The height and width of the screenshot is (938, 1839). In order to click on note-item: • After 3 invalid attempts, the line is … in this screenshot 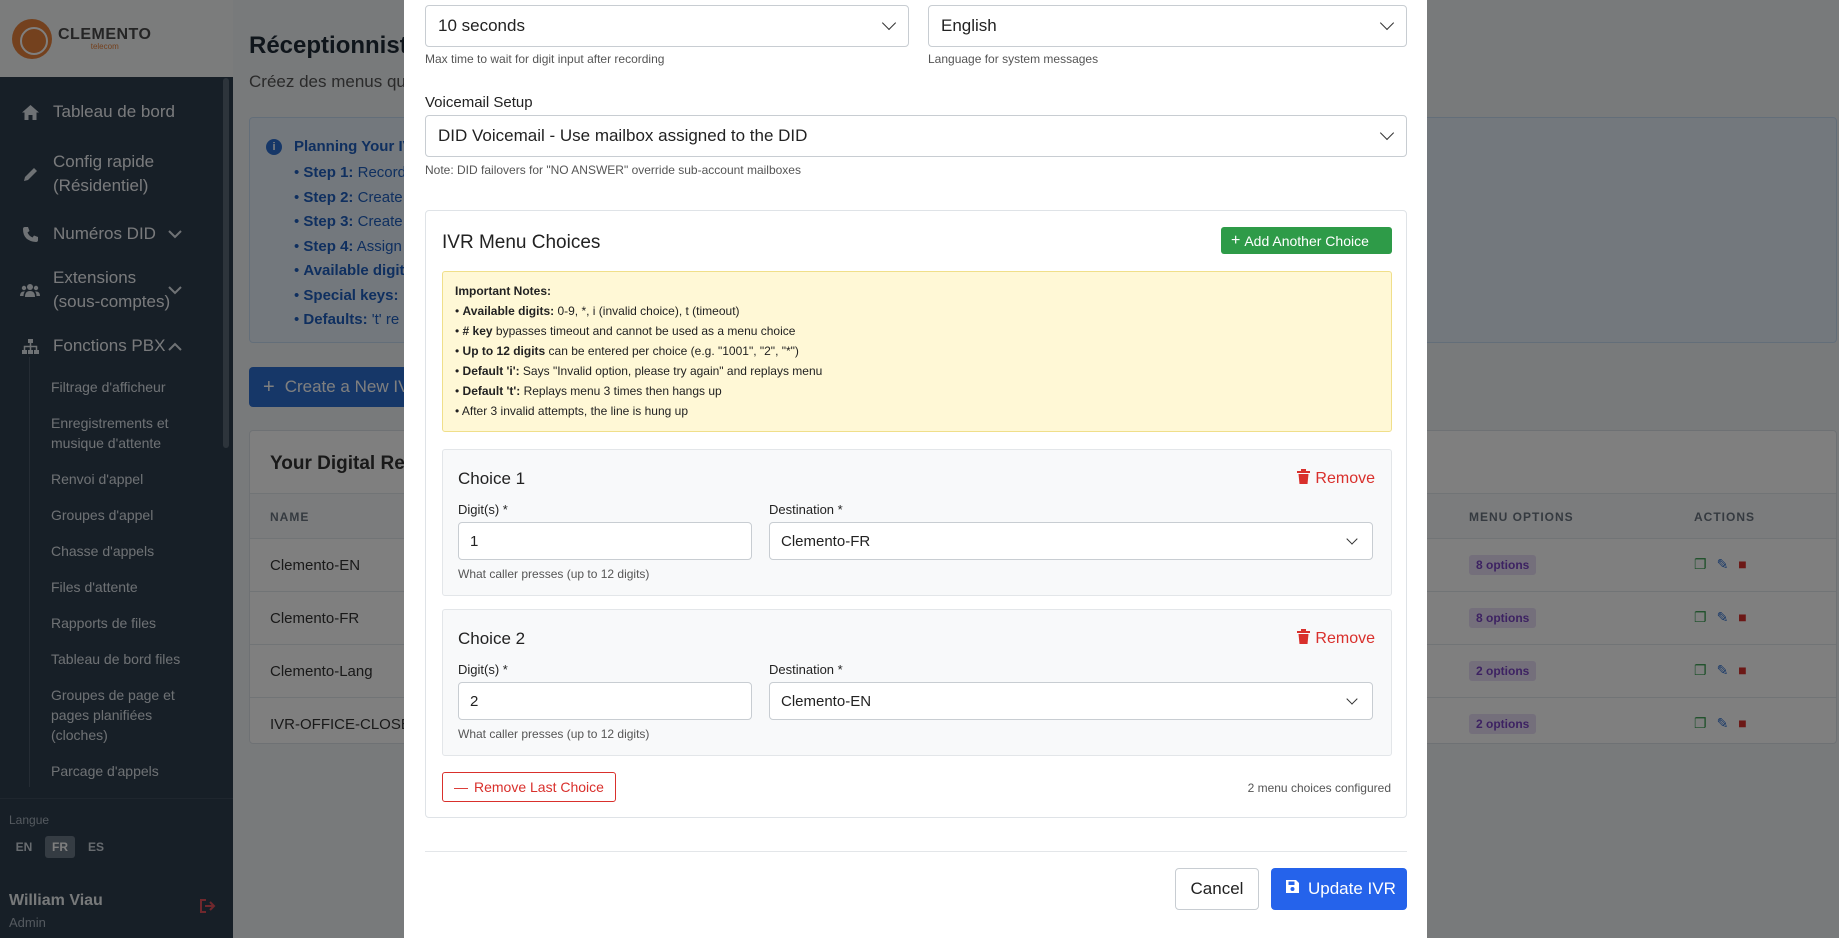, I will do `click(572, 411)`.